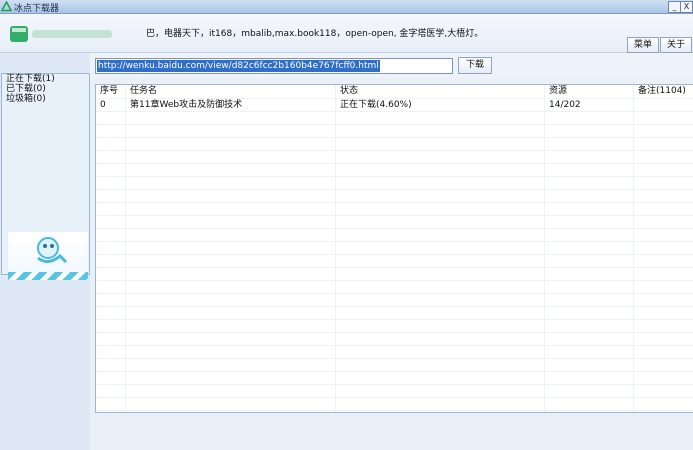 This screenshot has width=693, height=450. What do you see at coordinates (676, 45) in the screenshot?
I see `about-button: 关于` at bounding box center [676, 45].